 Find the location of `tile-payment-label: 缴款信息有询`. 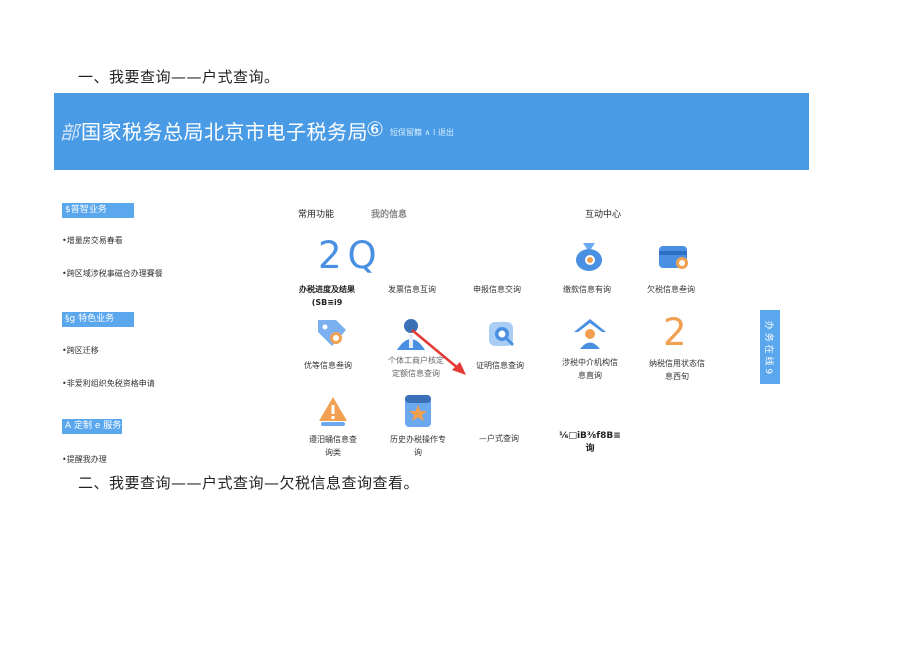

tile-payment-label: 缴款信息有询 is located at coordinates (587, 289).